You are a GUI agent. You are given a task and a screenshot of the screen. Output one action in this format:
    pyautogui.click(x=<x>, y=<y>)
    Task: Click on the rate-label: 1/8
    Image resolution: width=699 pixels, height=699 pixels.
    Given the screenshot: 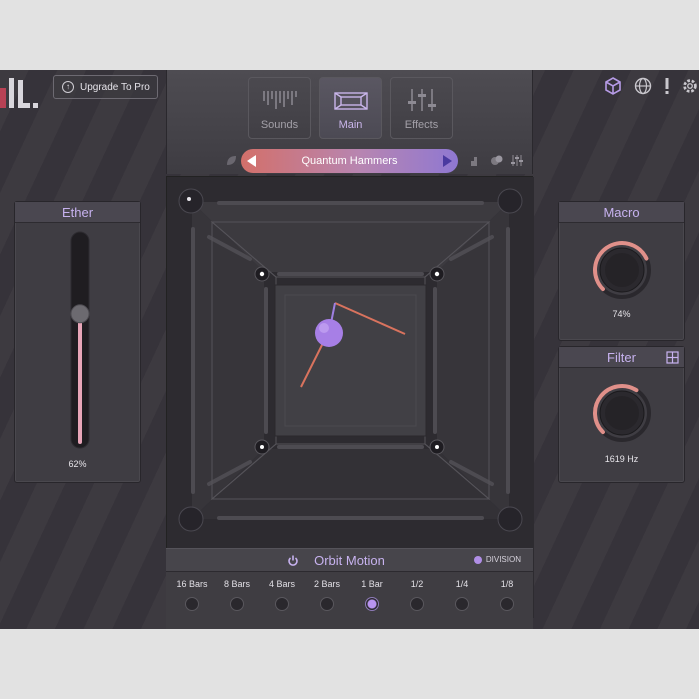 What is the action you would take?
    pyautogui.click(x=507, y=584)
    